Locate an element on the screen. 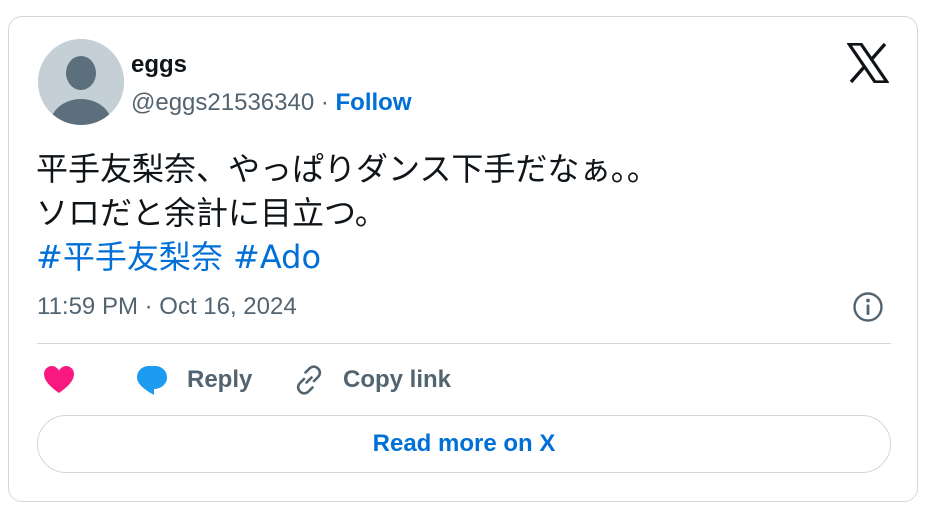  author-handle: @eggs21536340 is located at coordinates (222, 102).